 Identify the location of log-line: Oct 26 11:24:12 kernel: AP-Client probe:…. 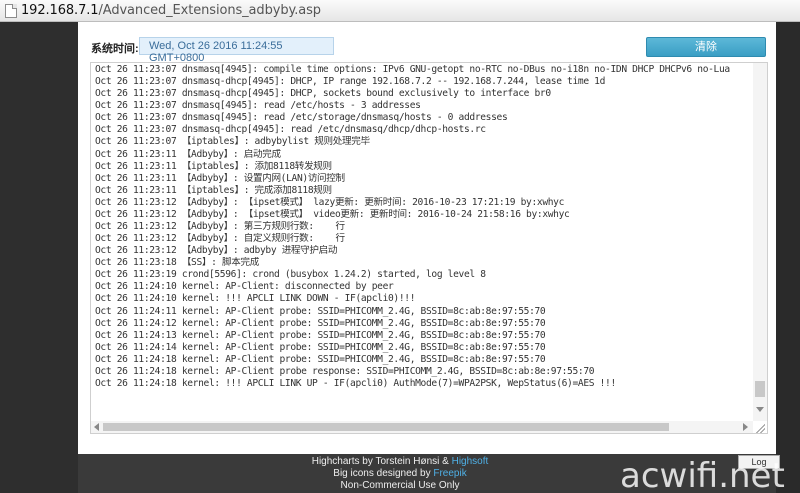
(320, 323).